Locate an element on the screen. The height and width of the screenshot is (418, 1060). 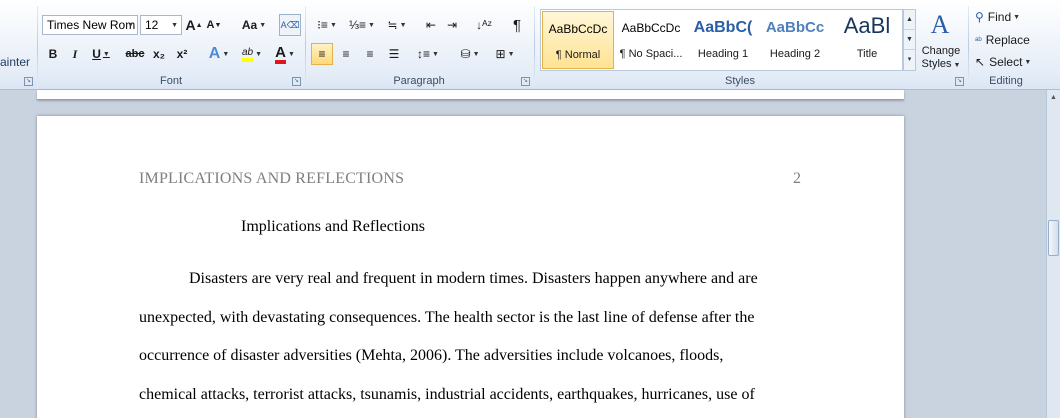
font-size-box: 12 ▼ is located at coordinates (161, 25).